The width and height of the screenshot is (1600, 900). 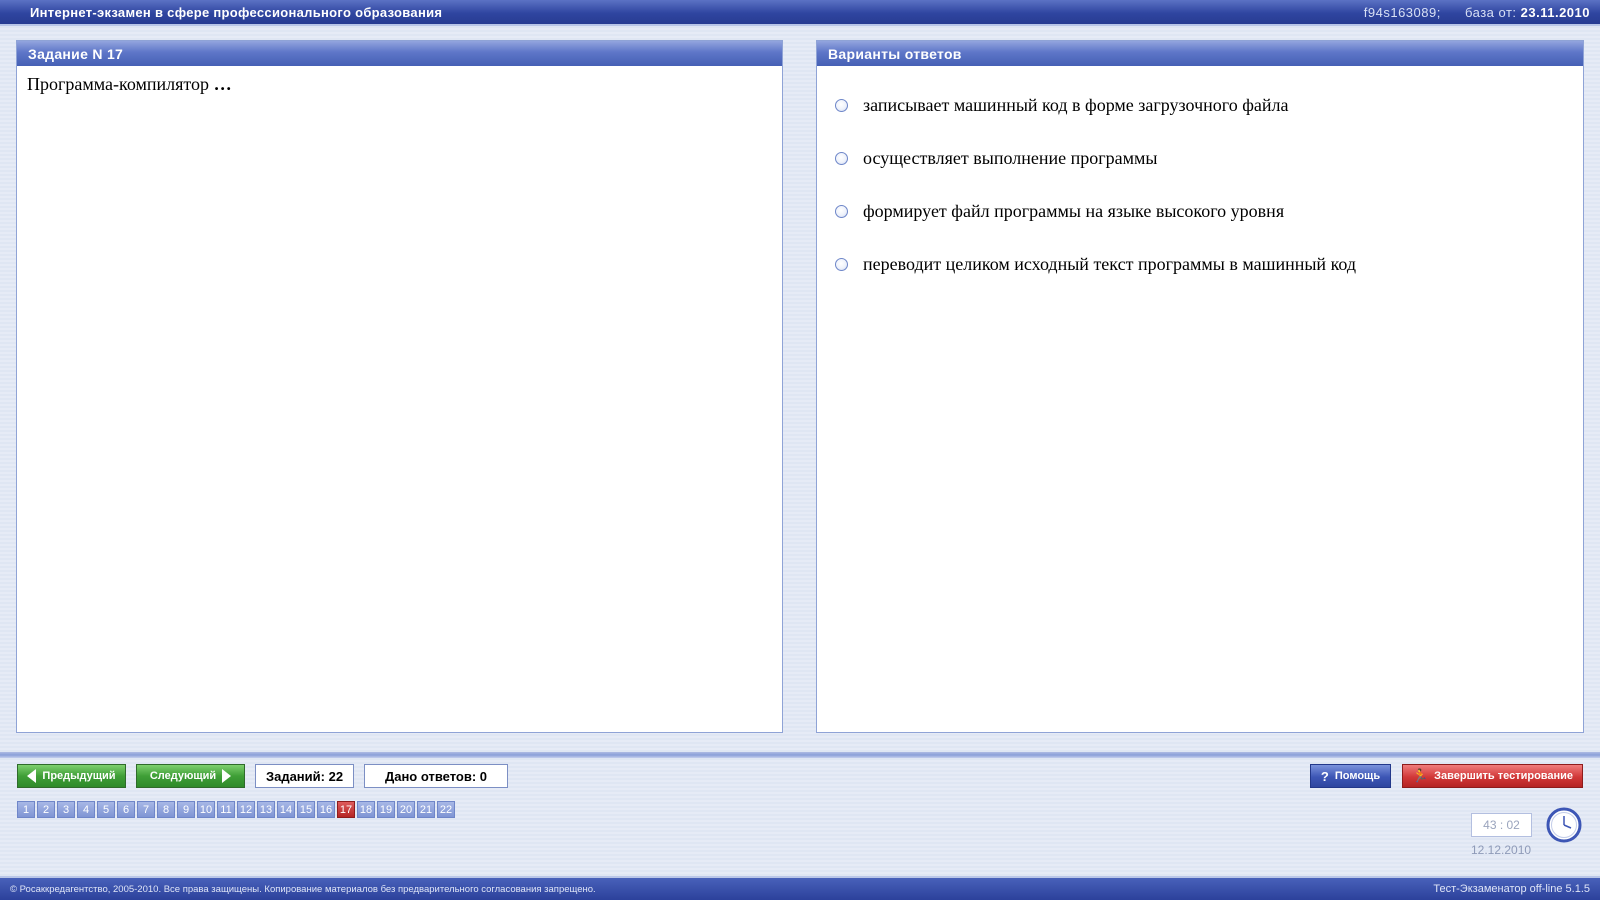 I want to click on help-label: Помощь, so click(x=1357, y=776).